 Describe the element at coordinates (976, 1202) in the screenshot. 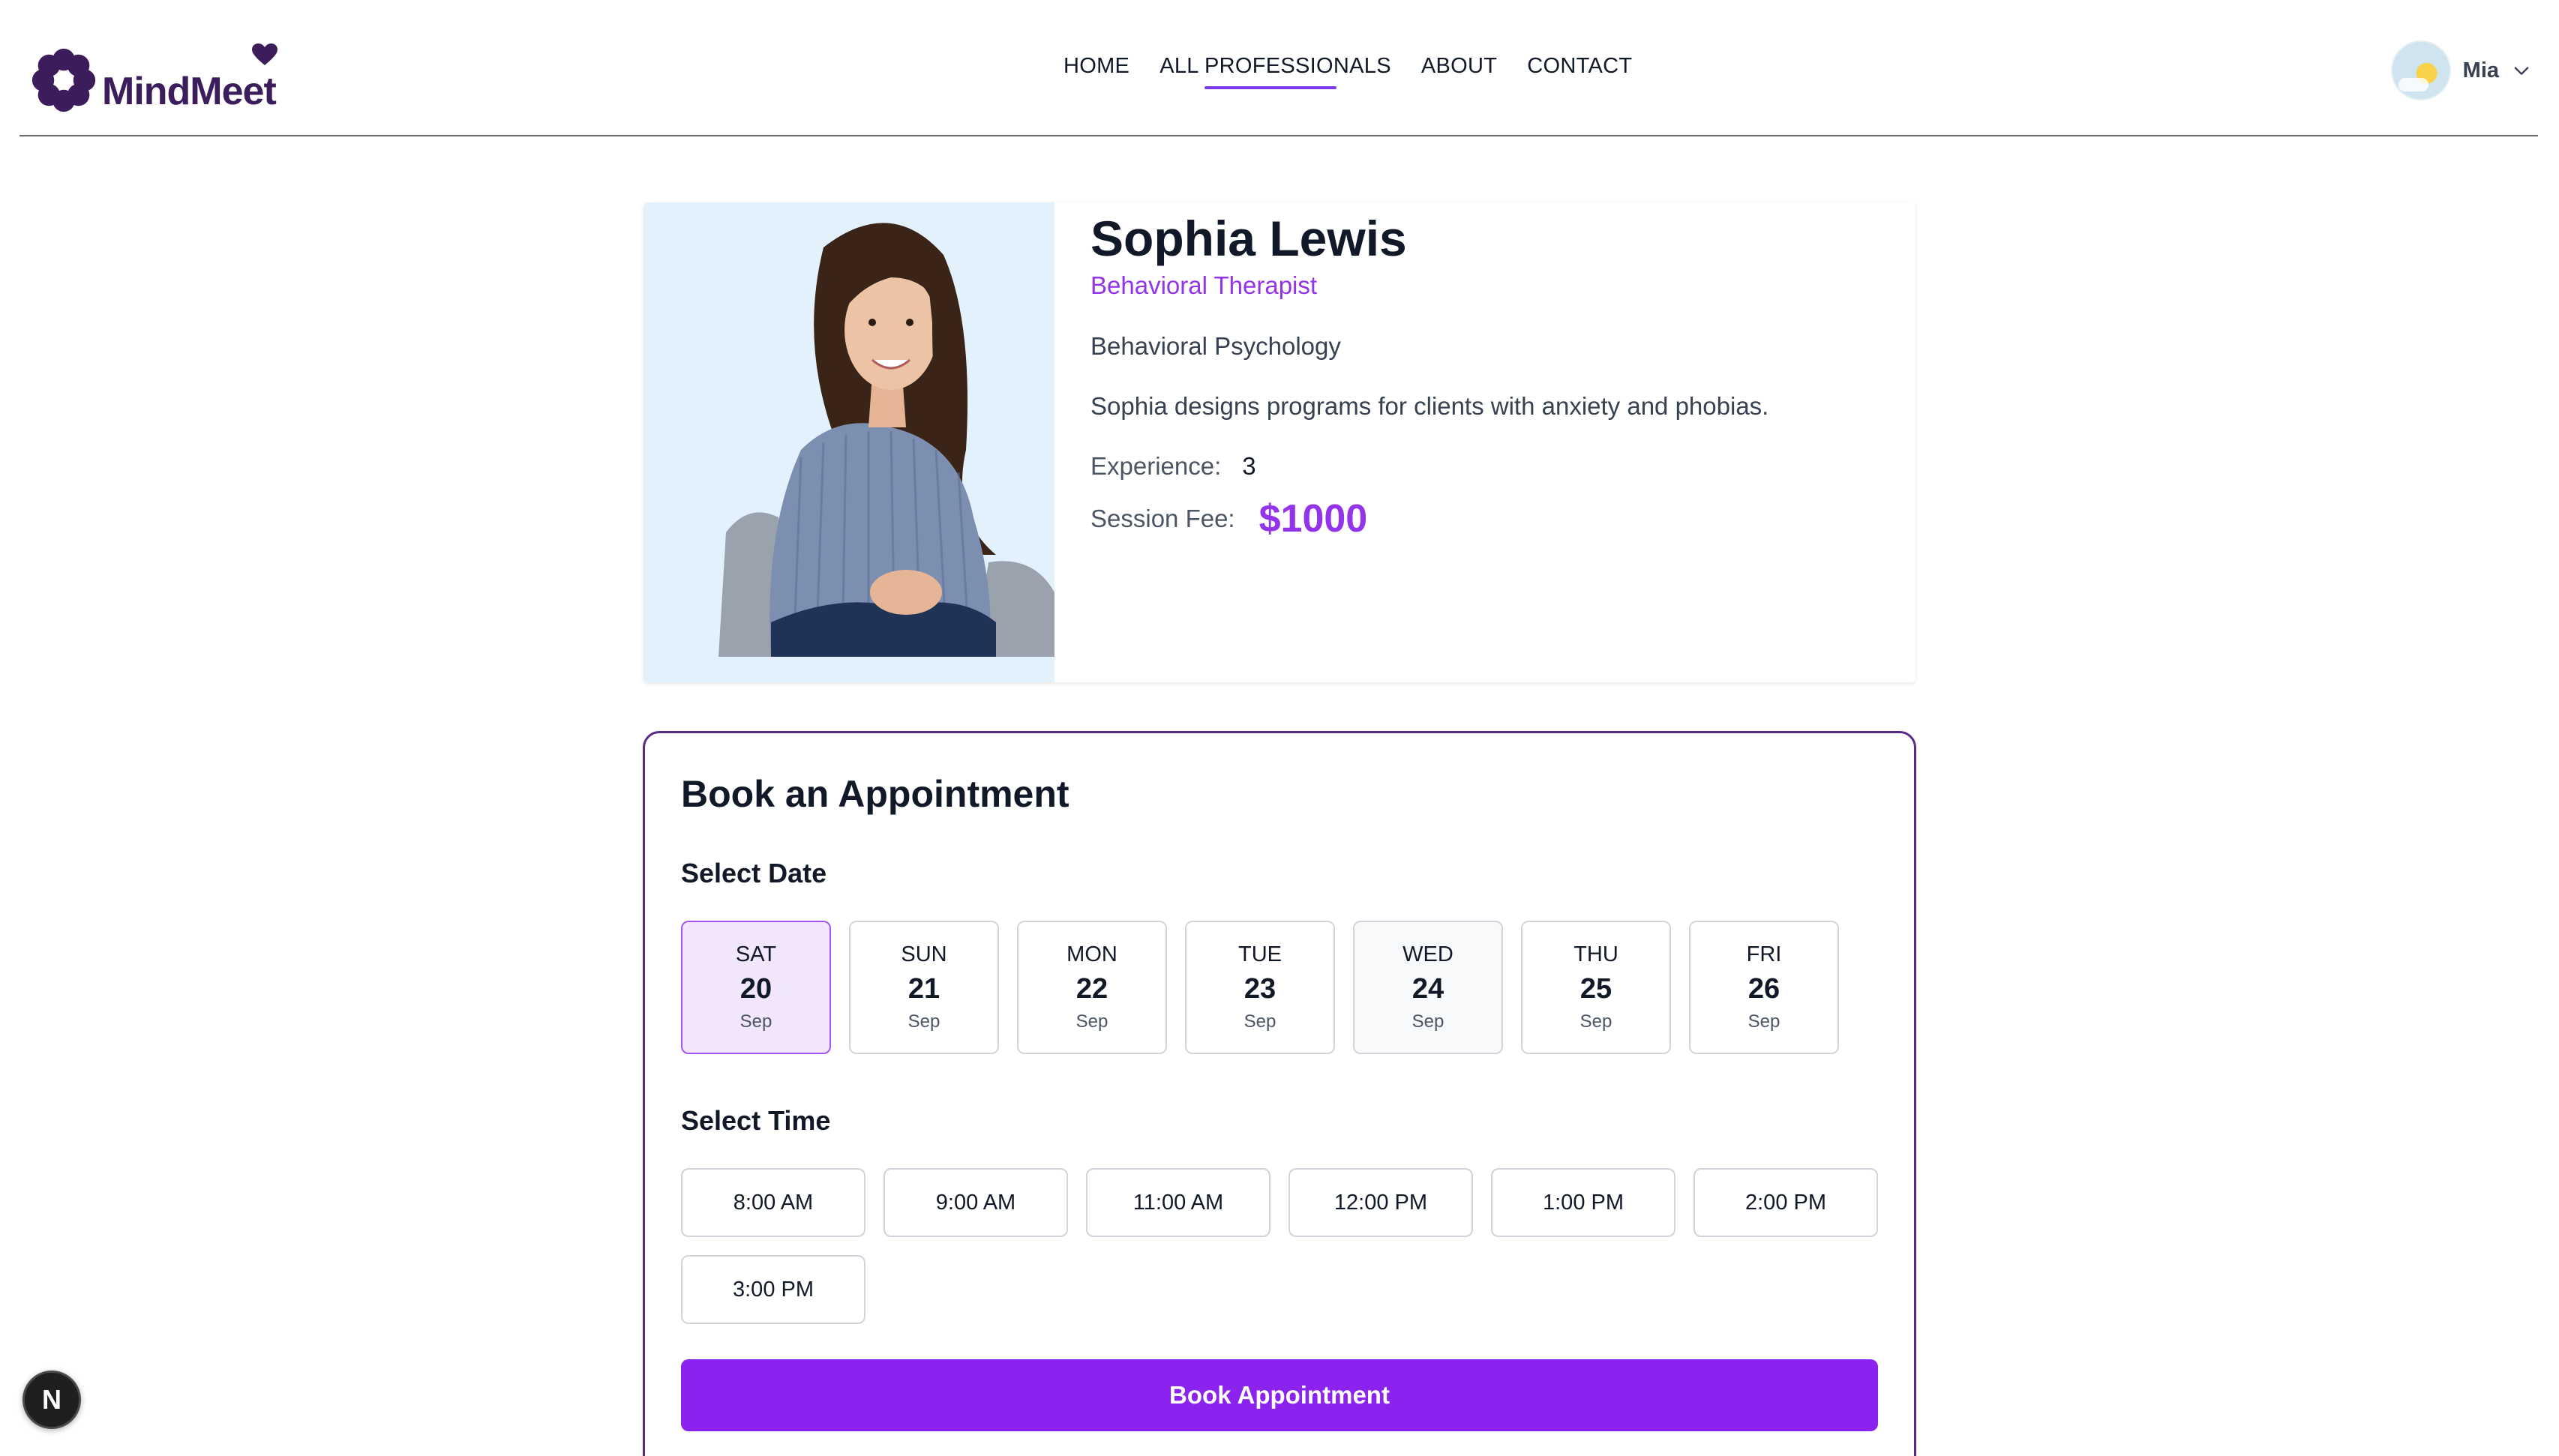

I see `time-slot: 9:00 AM` at that location.